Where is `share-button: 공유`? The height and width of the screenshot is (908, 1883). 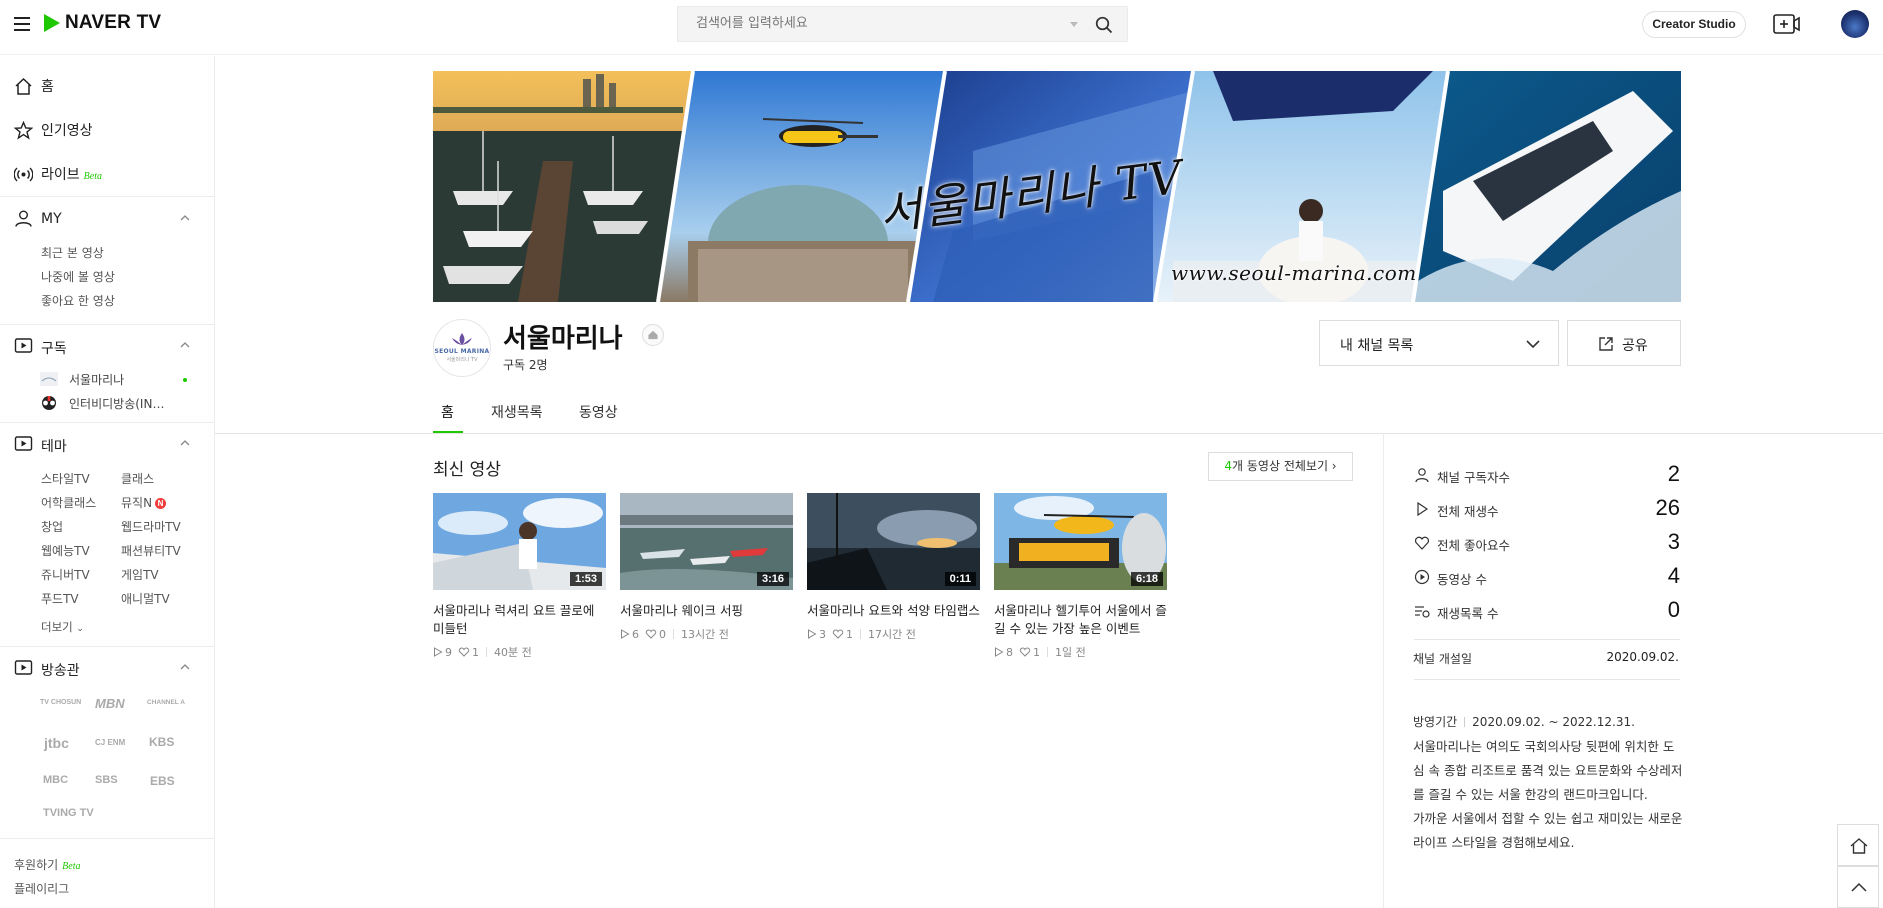 share-button: 공유 is located at coordinates (1624, 343).